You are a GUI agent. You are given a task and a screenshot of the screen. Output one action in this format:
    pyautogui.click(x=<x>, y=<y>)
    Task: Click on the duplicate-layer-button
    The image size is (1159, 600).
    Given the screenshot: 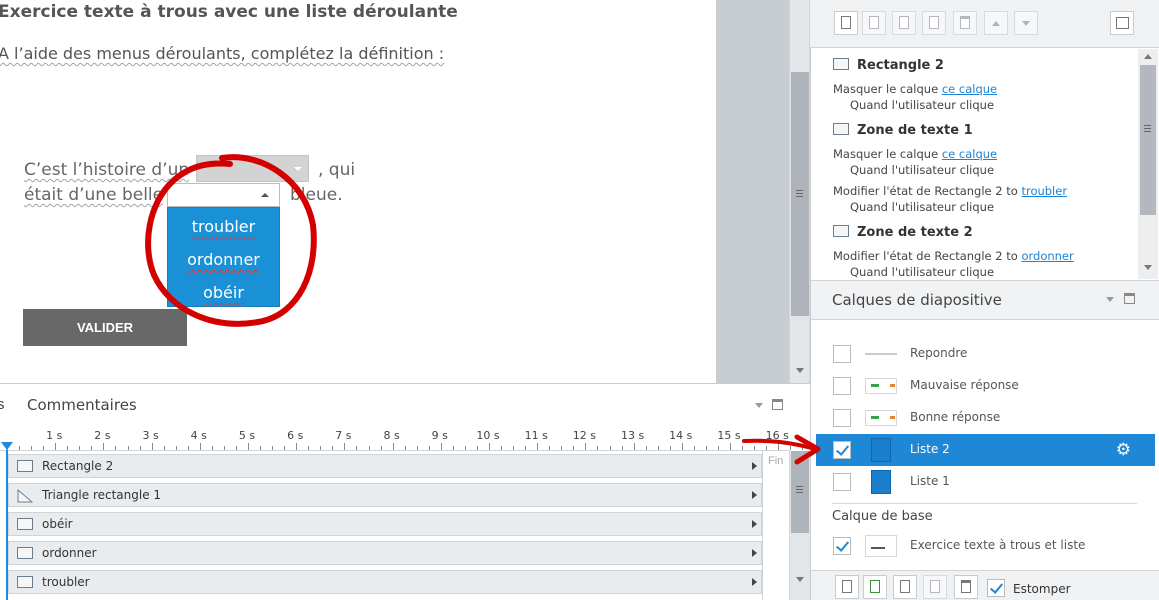 What is the action you would take?
    pyautogui.click(x=875, y=587)
    